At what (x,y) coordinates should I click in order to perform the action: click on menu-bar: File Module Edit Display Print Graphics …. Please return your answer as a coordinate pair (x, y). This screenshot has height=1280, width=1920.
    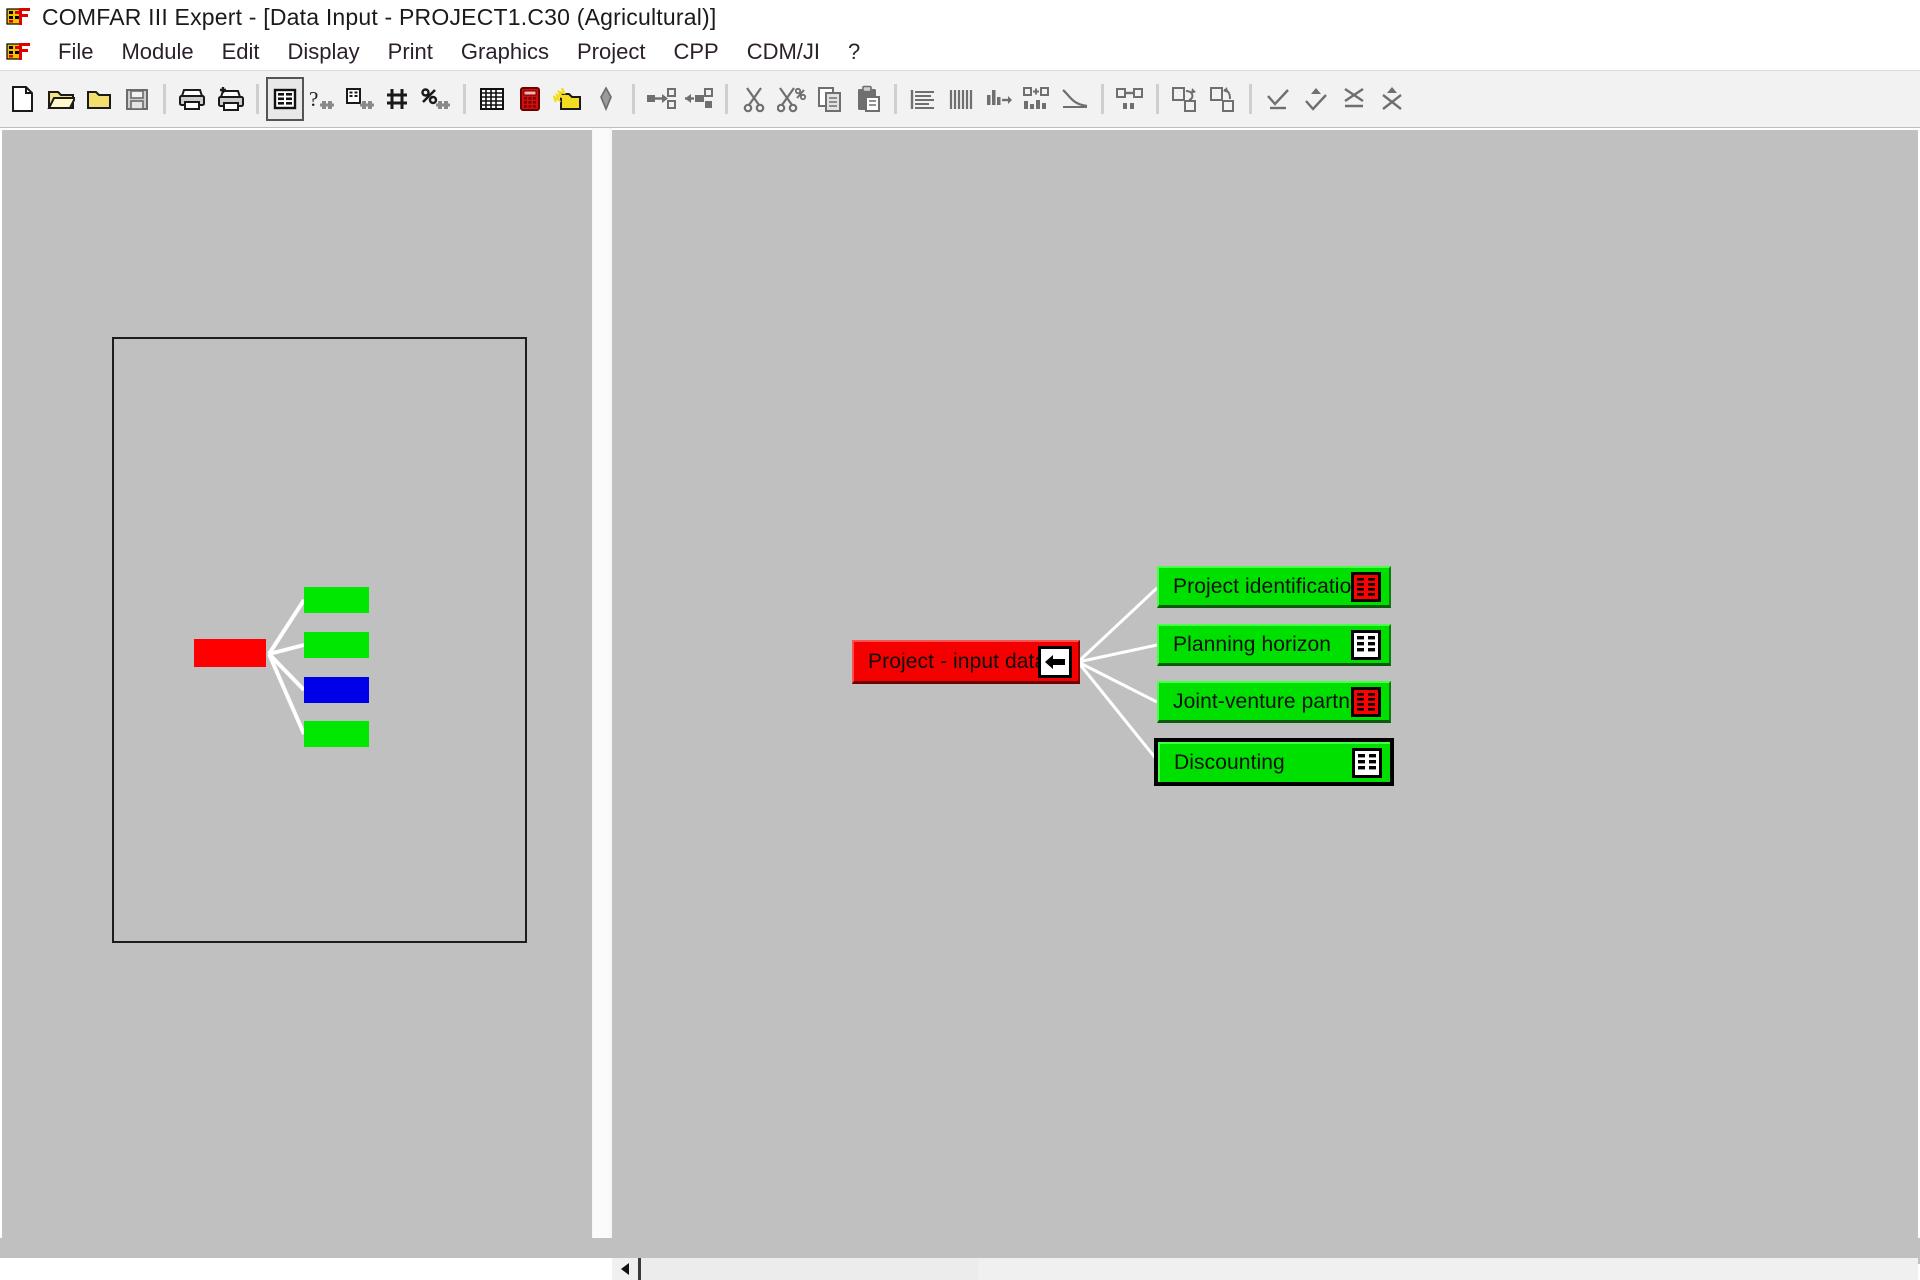
    Looking at the image, I should click on (960, 52).